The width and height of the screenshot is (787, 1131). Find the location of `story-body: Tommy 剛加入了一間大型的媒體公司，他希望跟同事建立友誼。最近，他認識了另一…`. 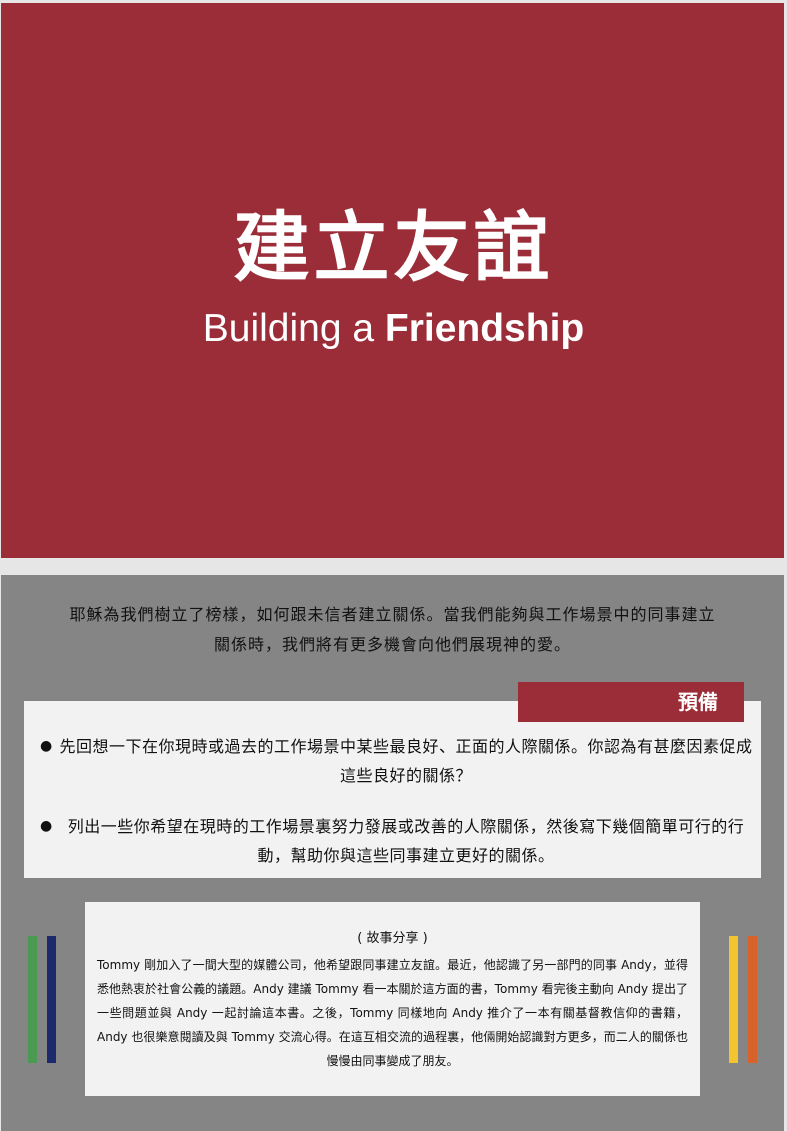

story-body: Tommy 剛加入了一間大型的媒體公司，他希望跟同事建立友誼。最近，他認識了另一… is located at coordinates (392, 1013).